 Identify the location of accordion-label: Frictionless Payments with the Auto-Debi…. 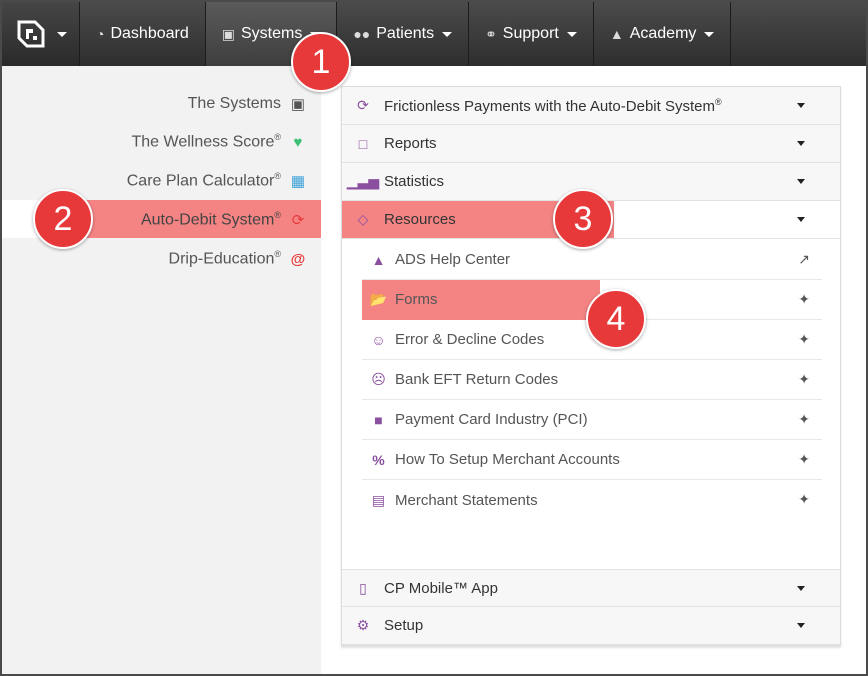
(553, 106).